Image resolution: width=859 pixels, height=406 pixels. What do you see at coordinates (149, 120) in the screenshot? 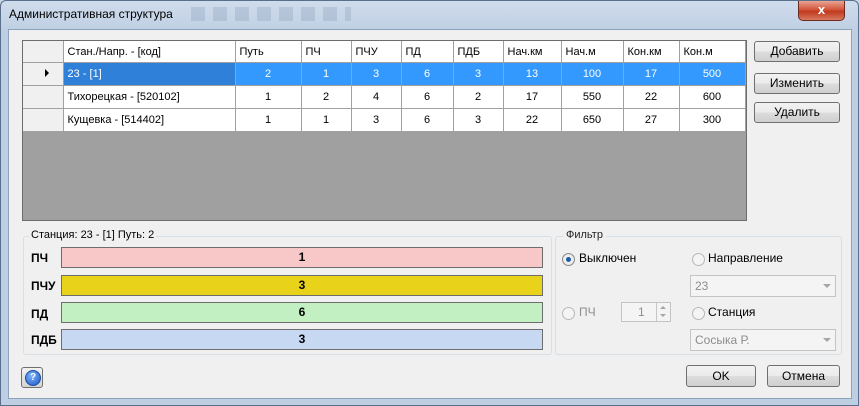
I see `cell: Кущевка - [514402]` at bounding box center [149, 120].